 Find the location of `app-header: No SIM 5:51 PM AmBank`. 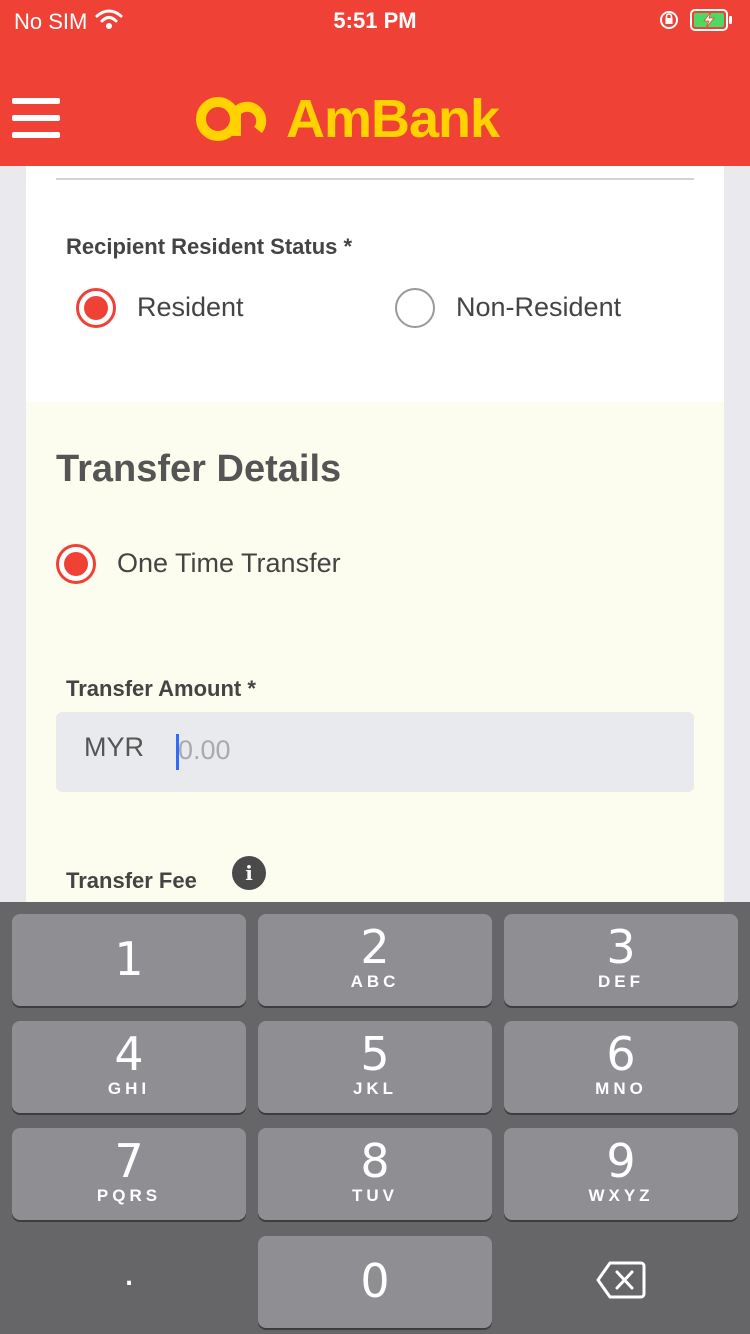

app-header: No SIM 5:51 PM AmBank is located at coordinates (375, 83).